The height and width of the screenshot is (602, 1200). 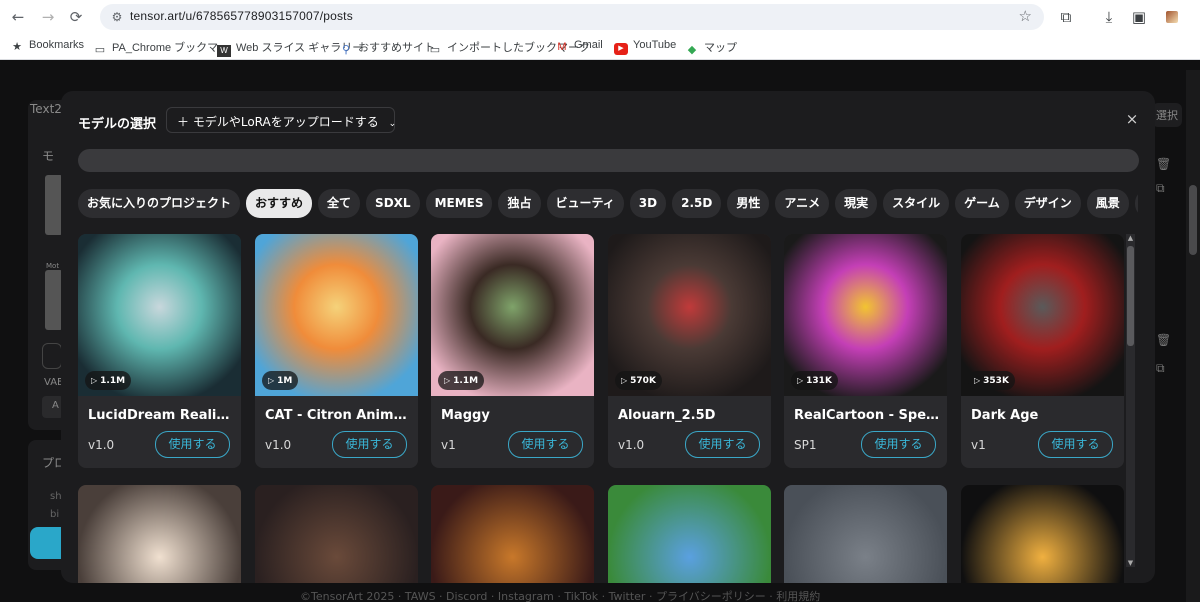 I want to click on site-settings-icon: ⚙, so click(x=117, y=17).